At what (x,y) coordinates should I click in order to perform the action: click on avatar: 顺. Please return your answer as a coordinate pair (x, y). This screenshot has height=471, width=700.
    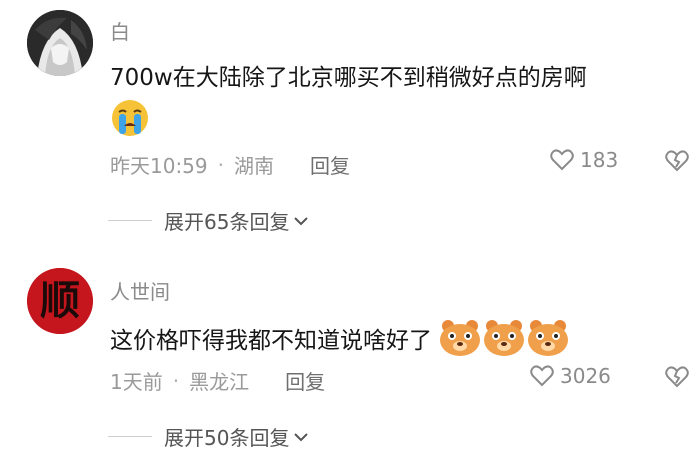
    Looking at the image, I should click on (60, 301).